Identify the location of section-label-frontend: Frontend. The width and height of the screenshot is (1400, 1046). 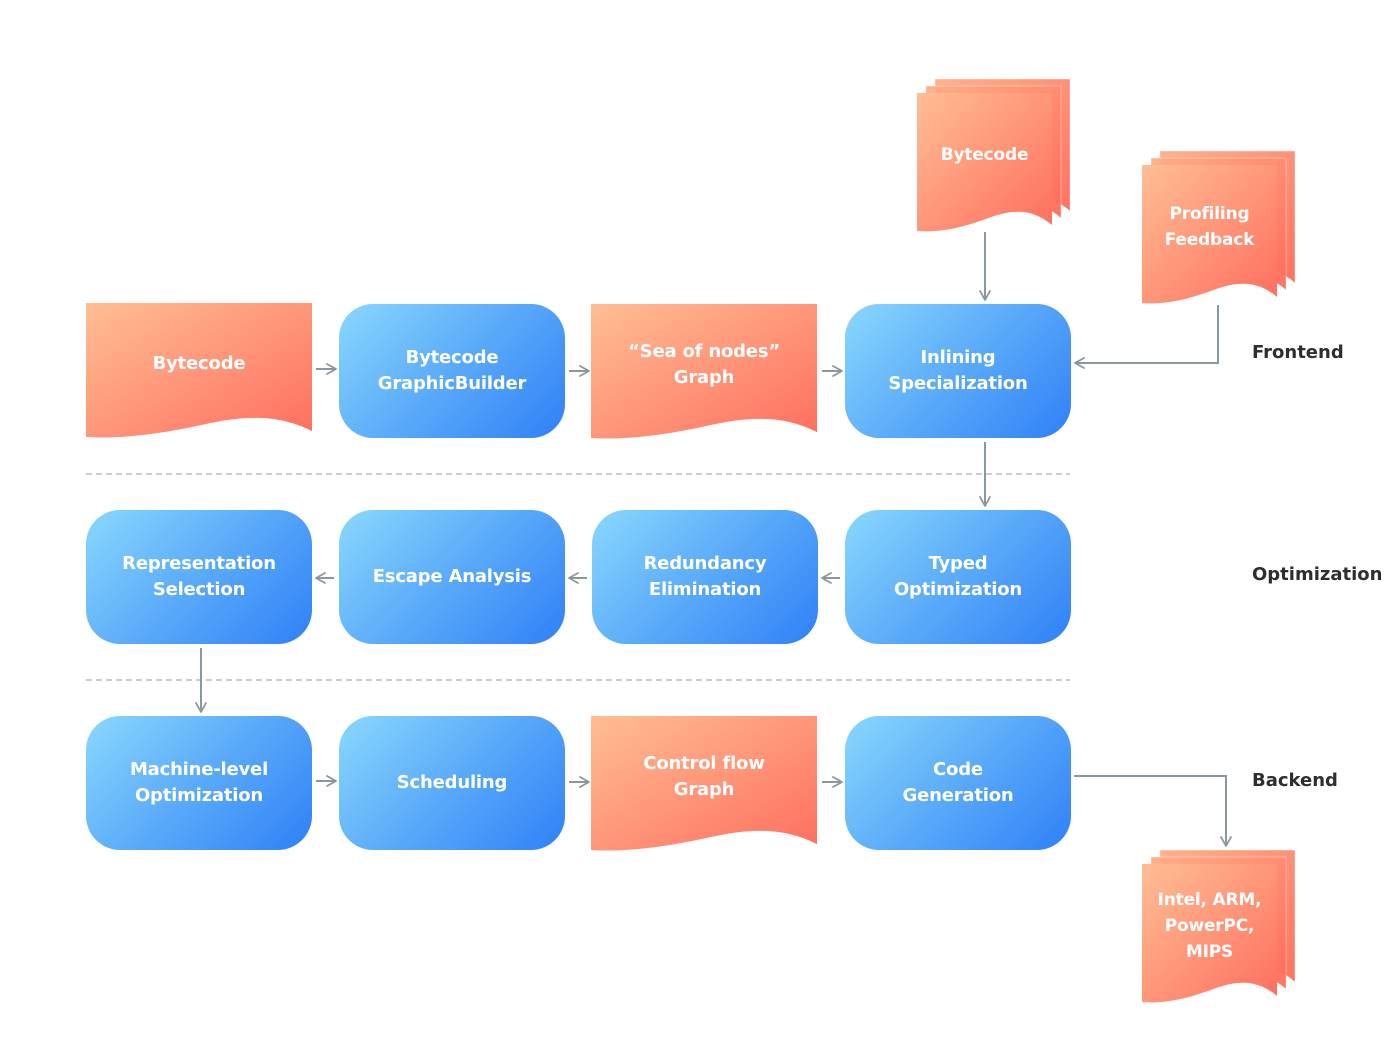
(1298, 352).